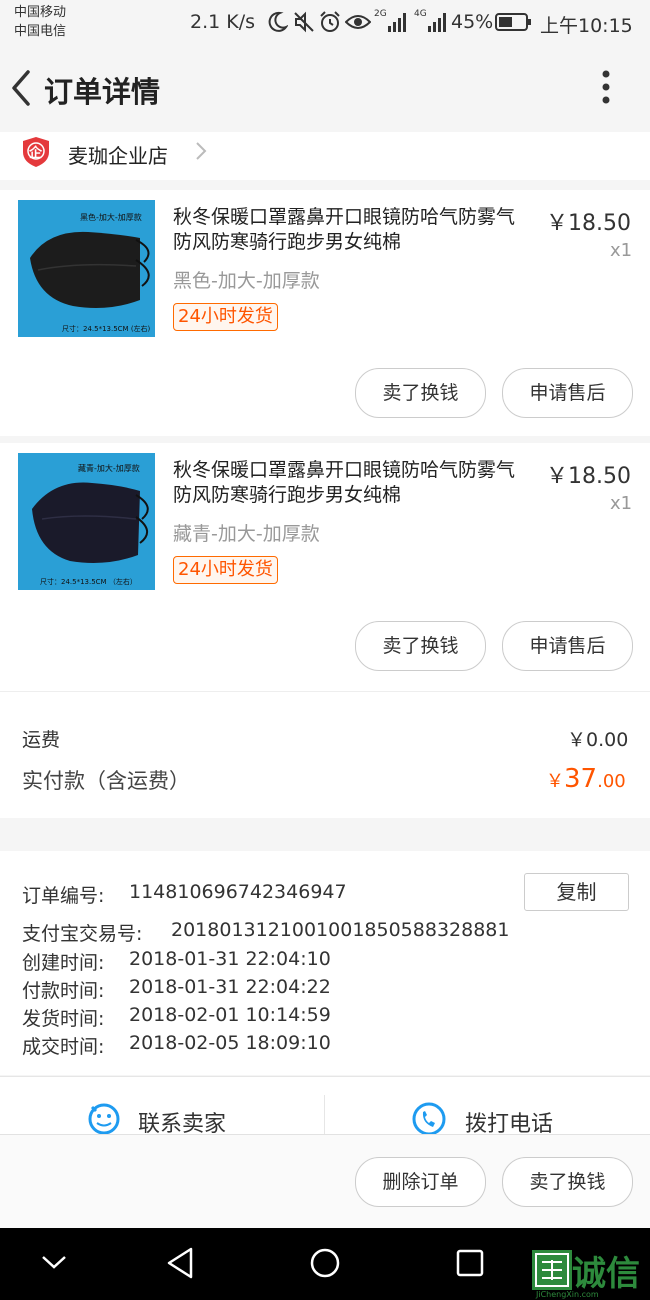 This screenshot has width=650, height=1300. Describe the element at coordinates (230, 1043) in the screenshot. I see `done-time-value: 2018-02-05 18:09:10` at that location.